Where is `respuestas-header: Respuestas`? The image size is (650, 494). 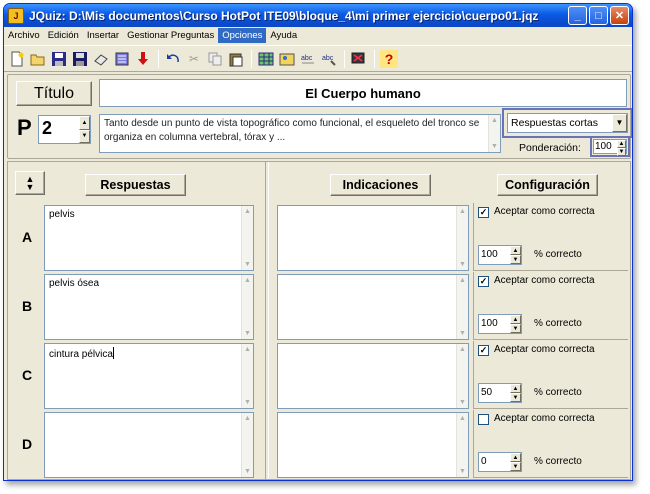
respuestas-header: Respuestas is located at coordinates (135, 185).